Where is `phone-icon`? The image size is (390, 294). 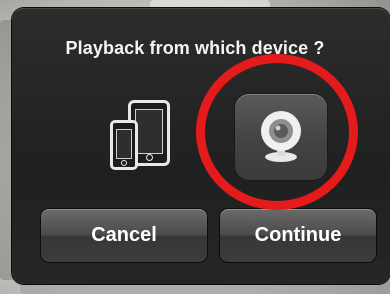
phone-icon is located at coordinates (124, 145).